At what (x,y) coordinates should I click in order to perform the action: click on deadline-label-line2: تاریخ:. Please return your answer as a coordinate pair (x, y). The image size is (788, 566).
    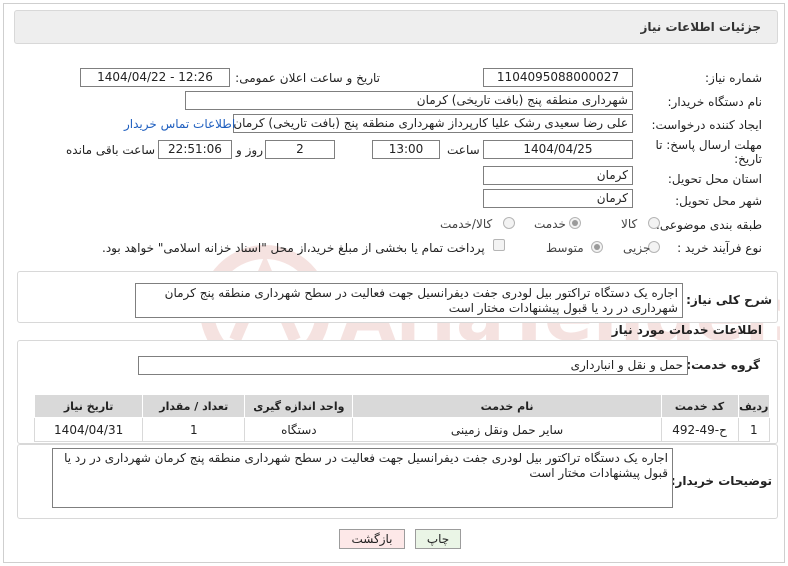
    Looking at the image, I should click on (748, 159).